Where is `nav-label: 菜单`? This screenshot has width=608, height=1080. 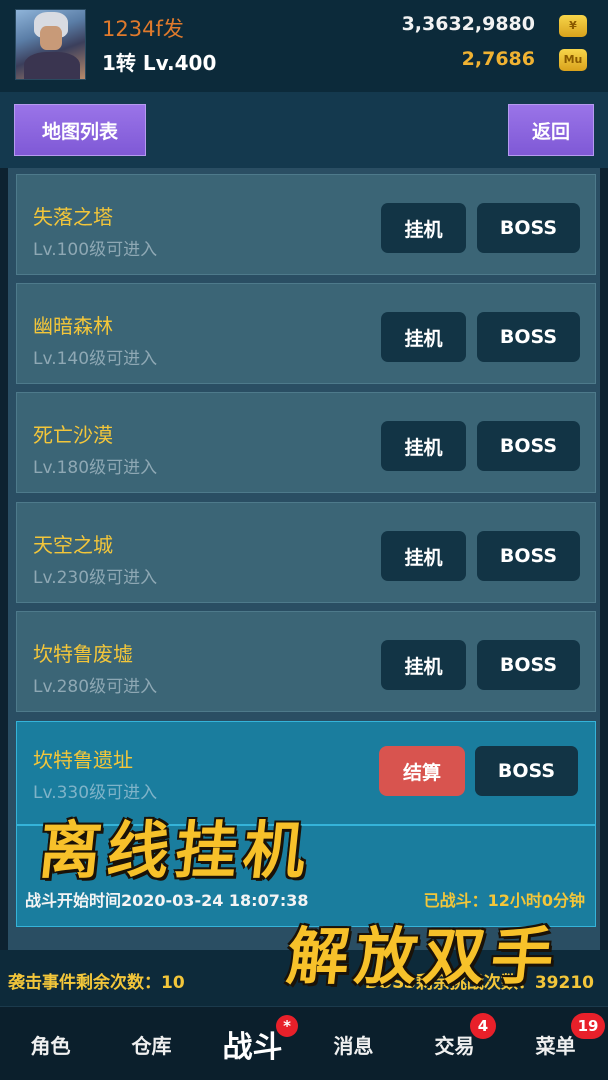 nav-label: 菜单 is located at coordinates (555, 1045).